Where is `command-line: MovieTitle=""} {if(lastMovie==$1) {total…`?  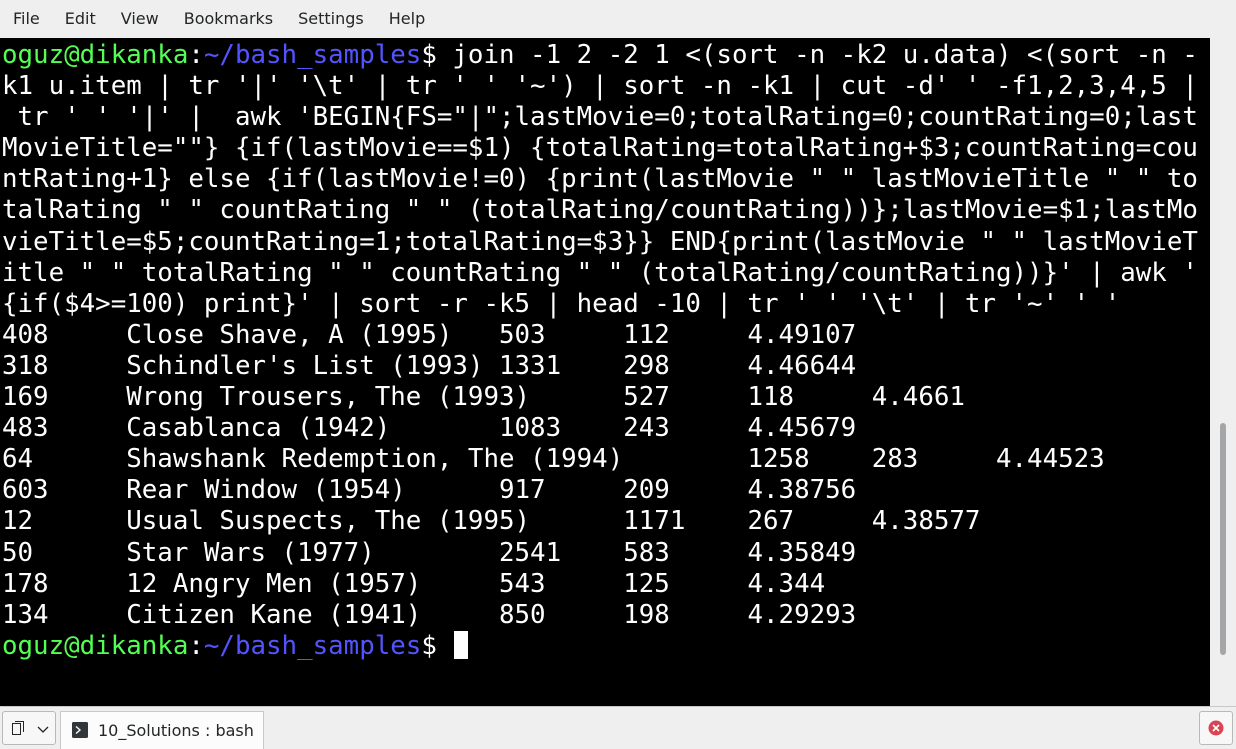 command-line: MovieTitle=""} {if(lastMovie==$1) {total… is located at coordinates (600, 148).